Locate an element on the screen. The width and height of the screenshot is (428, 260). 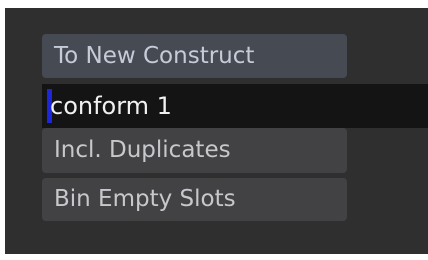
bin-empty-slots-button: Bin Empty Slots is located at coordinates (194, 199).